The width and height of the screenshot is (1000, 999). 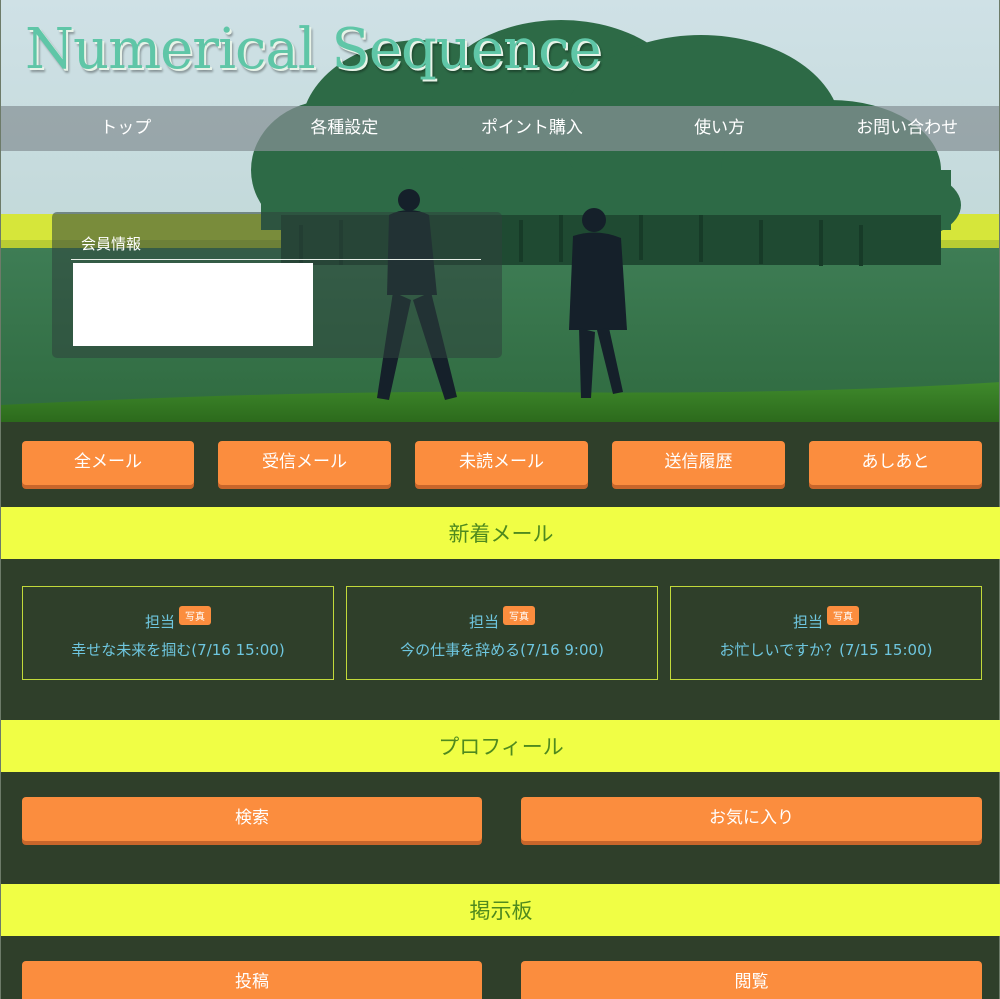 What do you see at coordinates (500, 910) in the screenshot?
I see `board-heading: 掲示板` at bounding box center [500, 910].